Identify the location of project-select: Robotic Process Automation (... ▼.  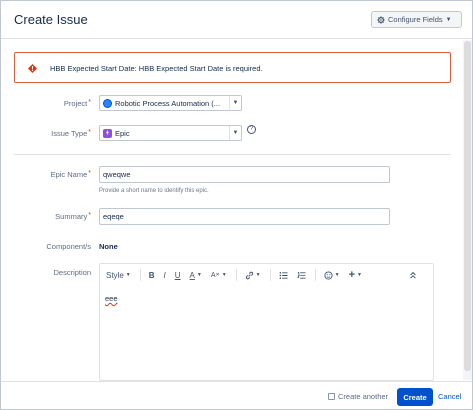
(170, 103).